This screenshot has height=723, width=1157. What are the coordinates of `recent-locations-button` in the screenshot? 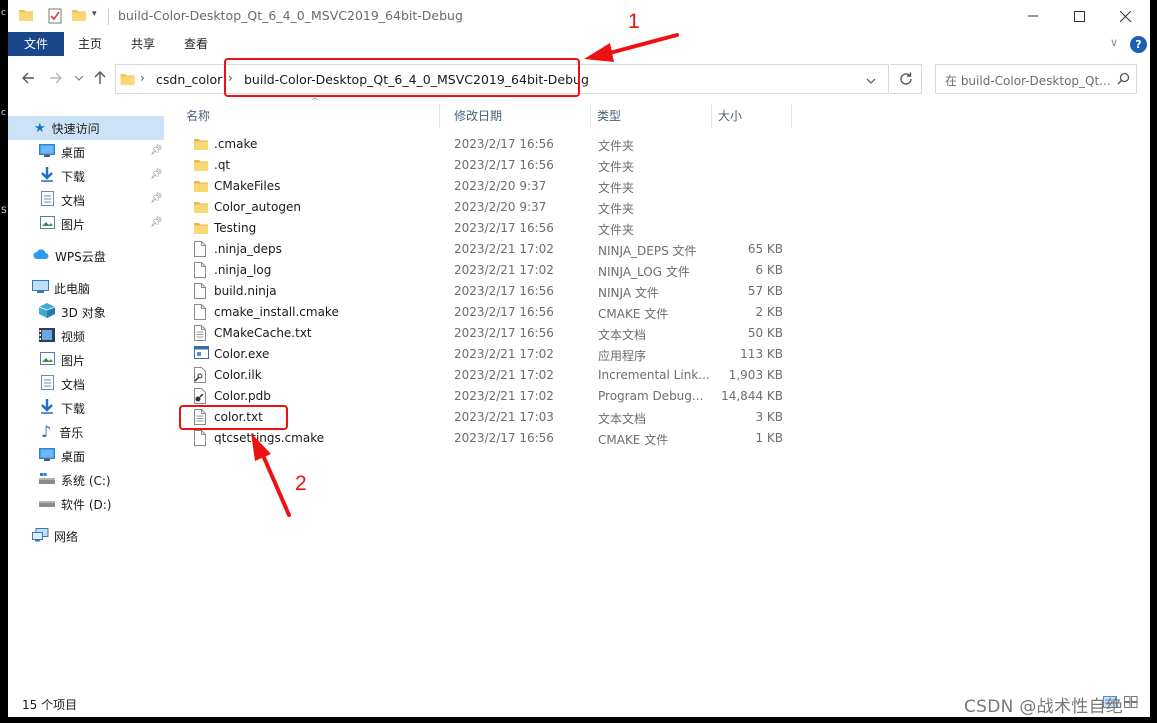 It's located at (79, 78).